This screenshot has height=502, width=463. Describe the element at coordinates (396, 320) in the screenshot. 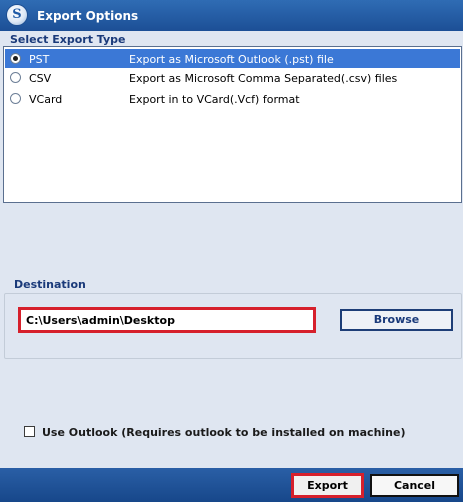

I see `browse-button: Browse` at that location.